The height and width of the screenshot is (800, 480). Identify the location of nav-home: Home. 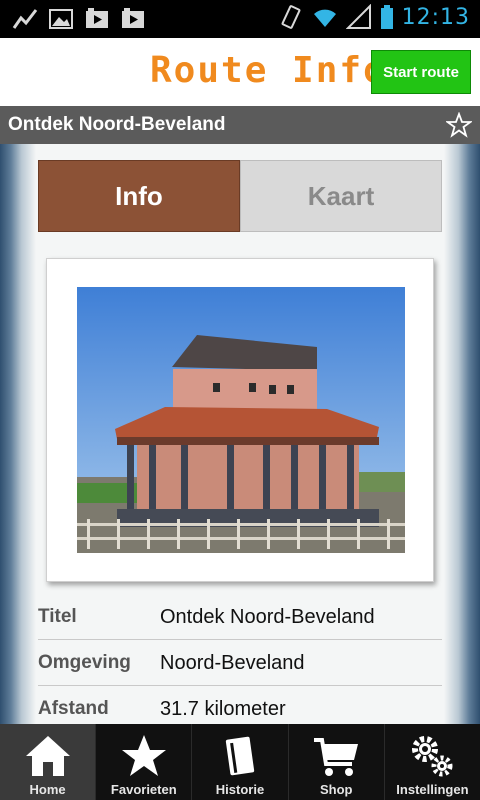
(48, 762).